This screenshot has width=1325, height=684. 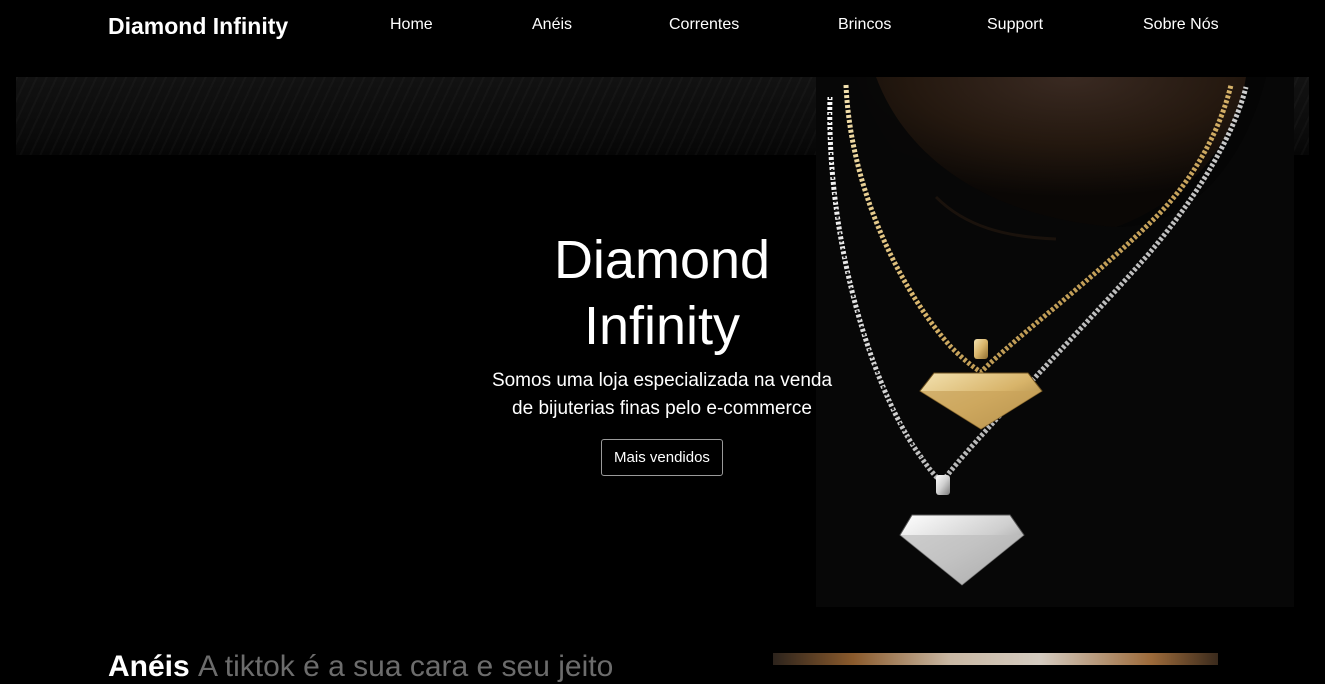 What do you see at coordinates (411, 25) in the screenshot?
I see `nav-link-home: Home` at bounding box center [411, 25].